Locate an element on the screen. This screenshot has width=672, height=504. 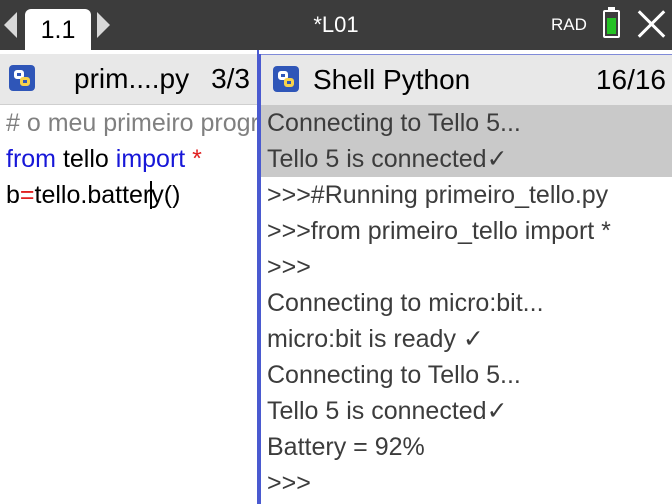
shell-line: >>>#Running primeiro_tello.py is located at coordinates (466, 195).